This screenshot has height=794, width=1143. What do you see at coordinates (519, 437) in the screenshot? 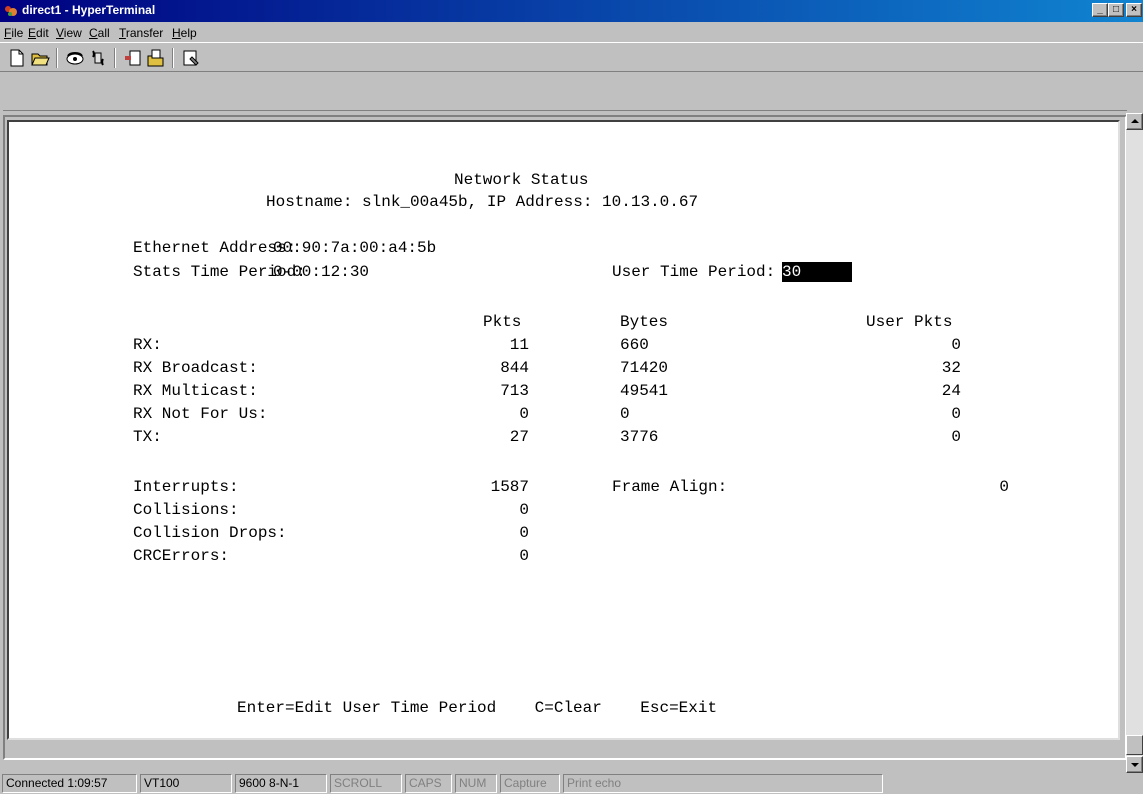
I see `row-pkts: 27` at bounding box center [519, 437].